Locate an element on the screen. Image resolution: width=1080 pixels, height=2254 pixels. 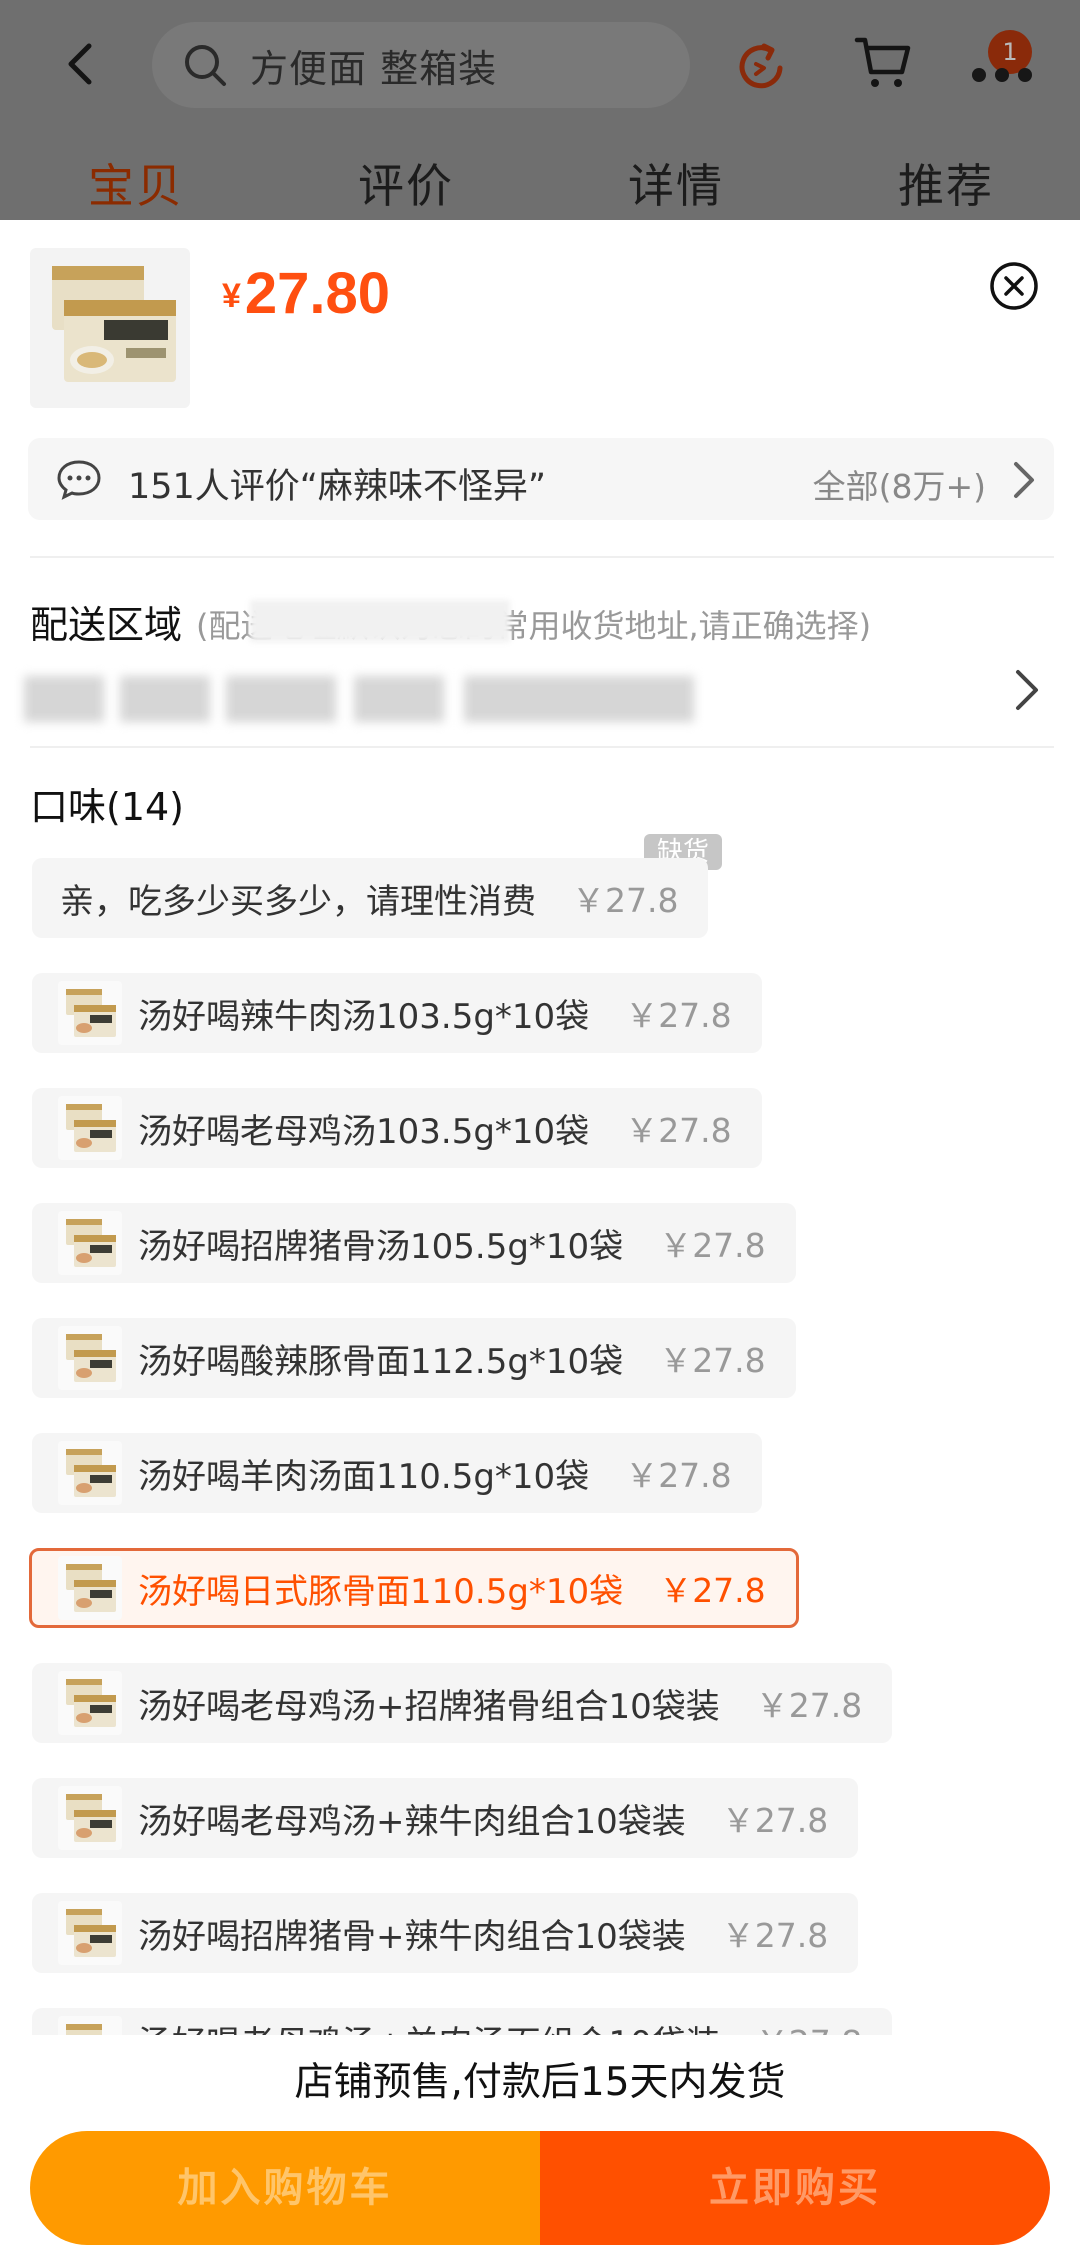
add-to-cart-button: 加入购物车 is located at coordinates (285, 2188).